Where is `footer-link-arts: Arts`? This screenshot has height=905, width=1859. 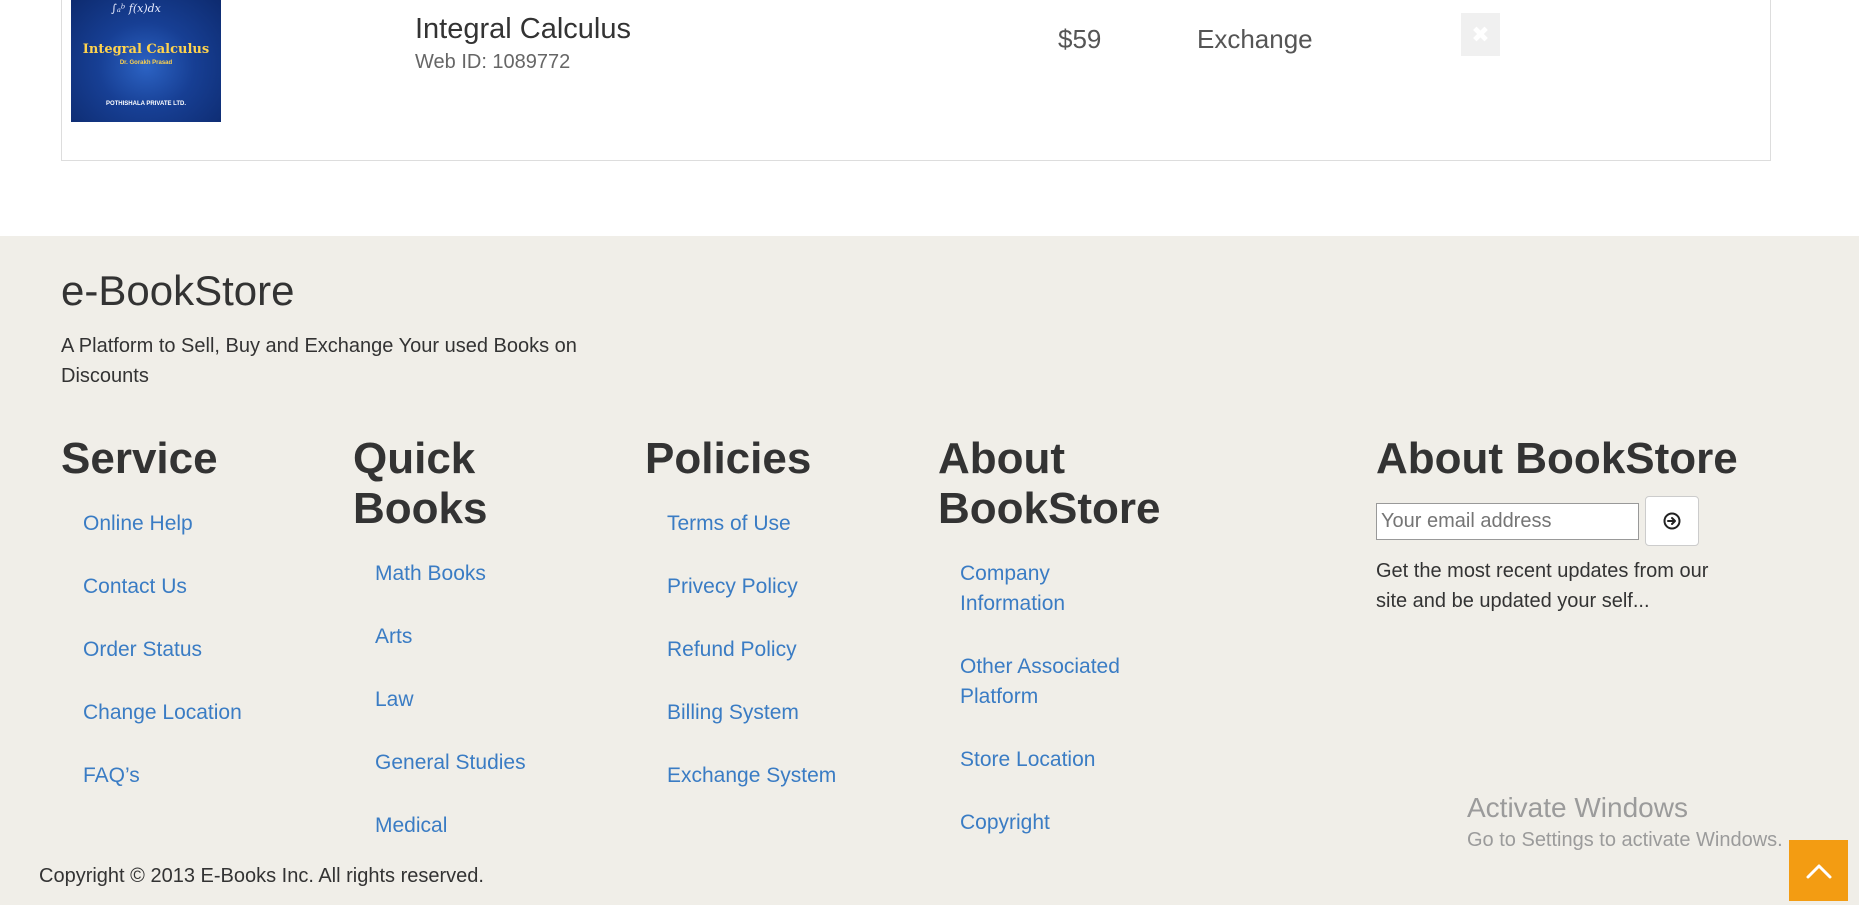
footer-link-arts: Arts is located at coordinates (464, 637).